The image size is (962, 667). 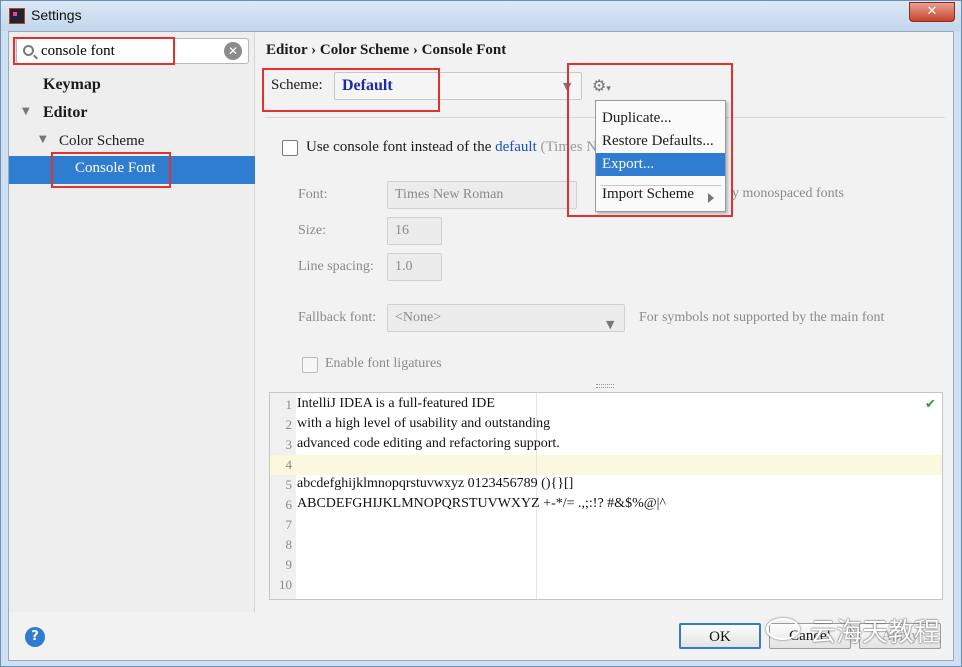 What do you see at coordinates (44, 140) in the screenshot?
I see `expand-color-scheme-arrow-icon: ▼` at bounding box center [44, 140].